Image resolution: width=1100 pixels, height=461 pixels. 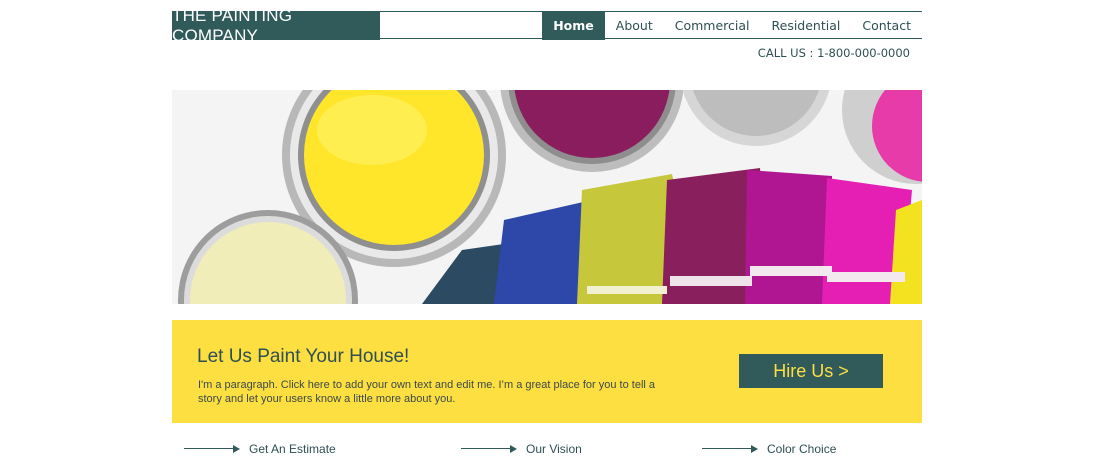 I want to click on our-vision-link: Our Vision, so click(x=521, y=449).